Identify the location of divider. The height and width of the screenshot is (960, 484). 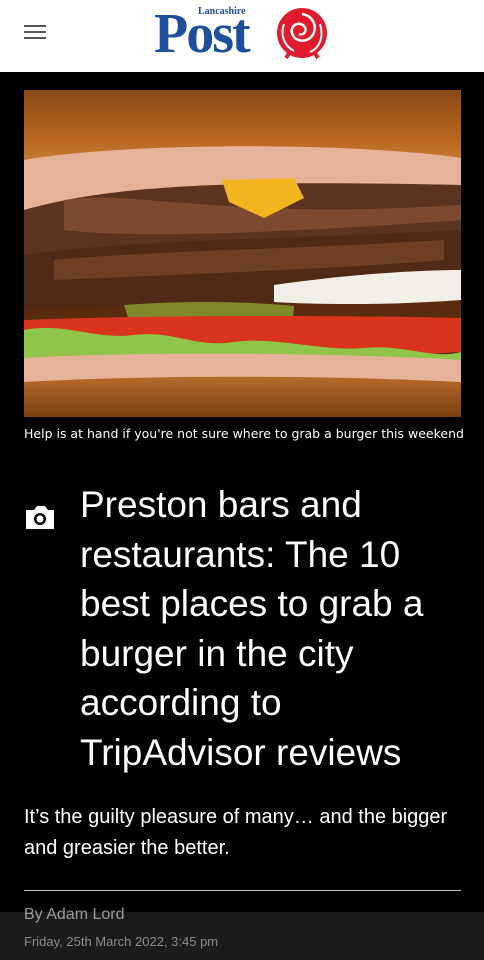
(242, 890).